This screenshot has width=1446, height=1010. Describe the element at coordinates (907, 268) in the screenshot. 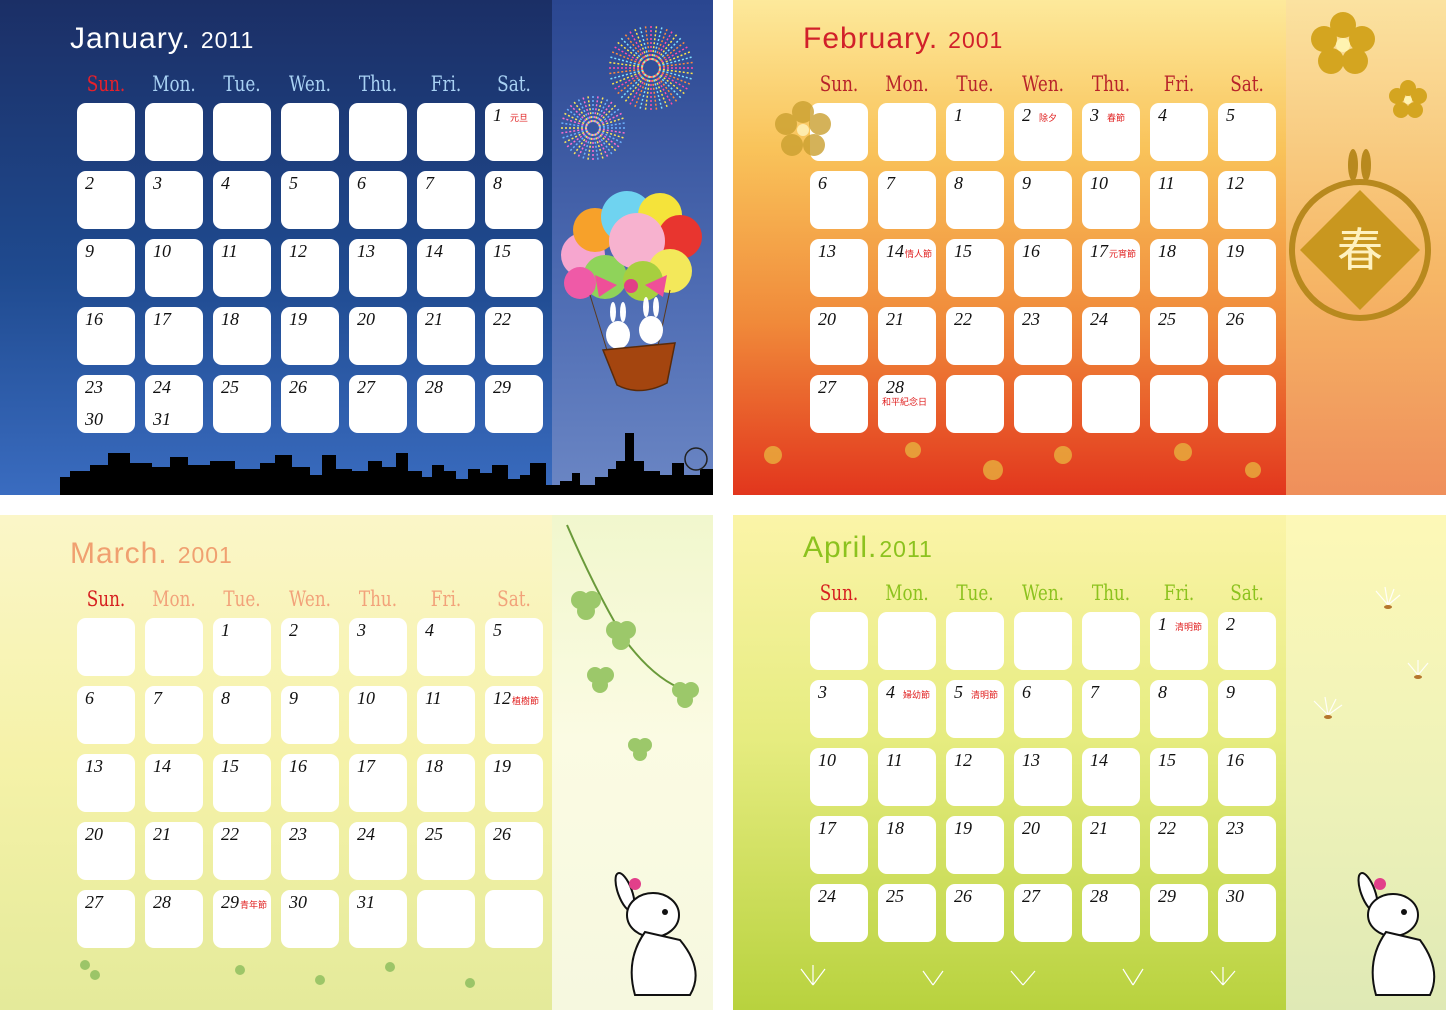

I see `day-cell: 14 情人節` at that location.